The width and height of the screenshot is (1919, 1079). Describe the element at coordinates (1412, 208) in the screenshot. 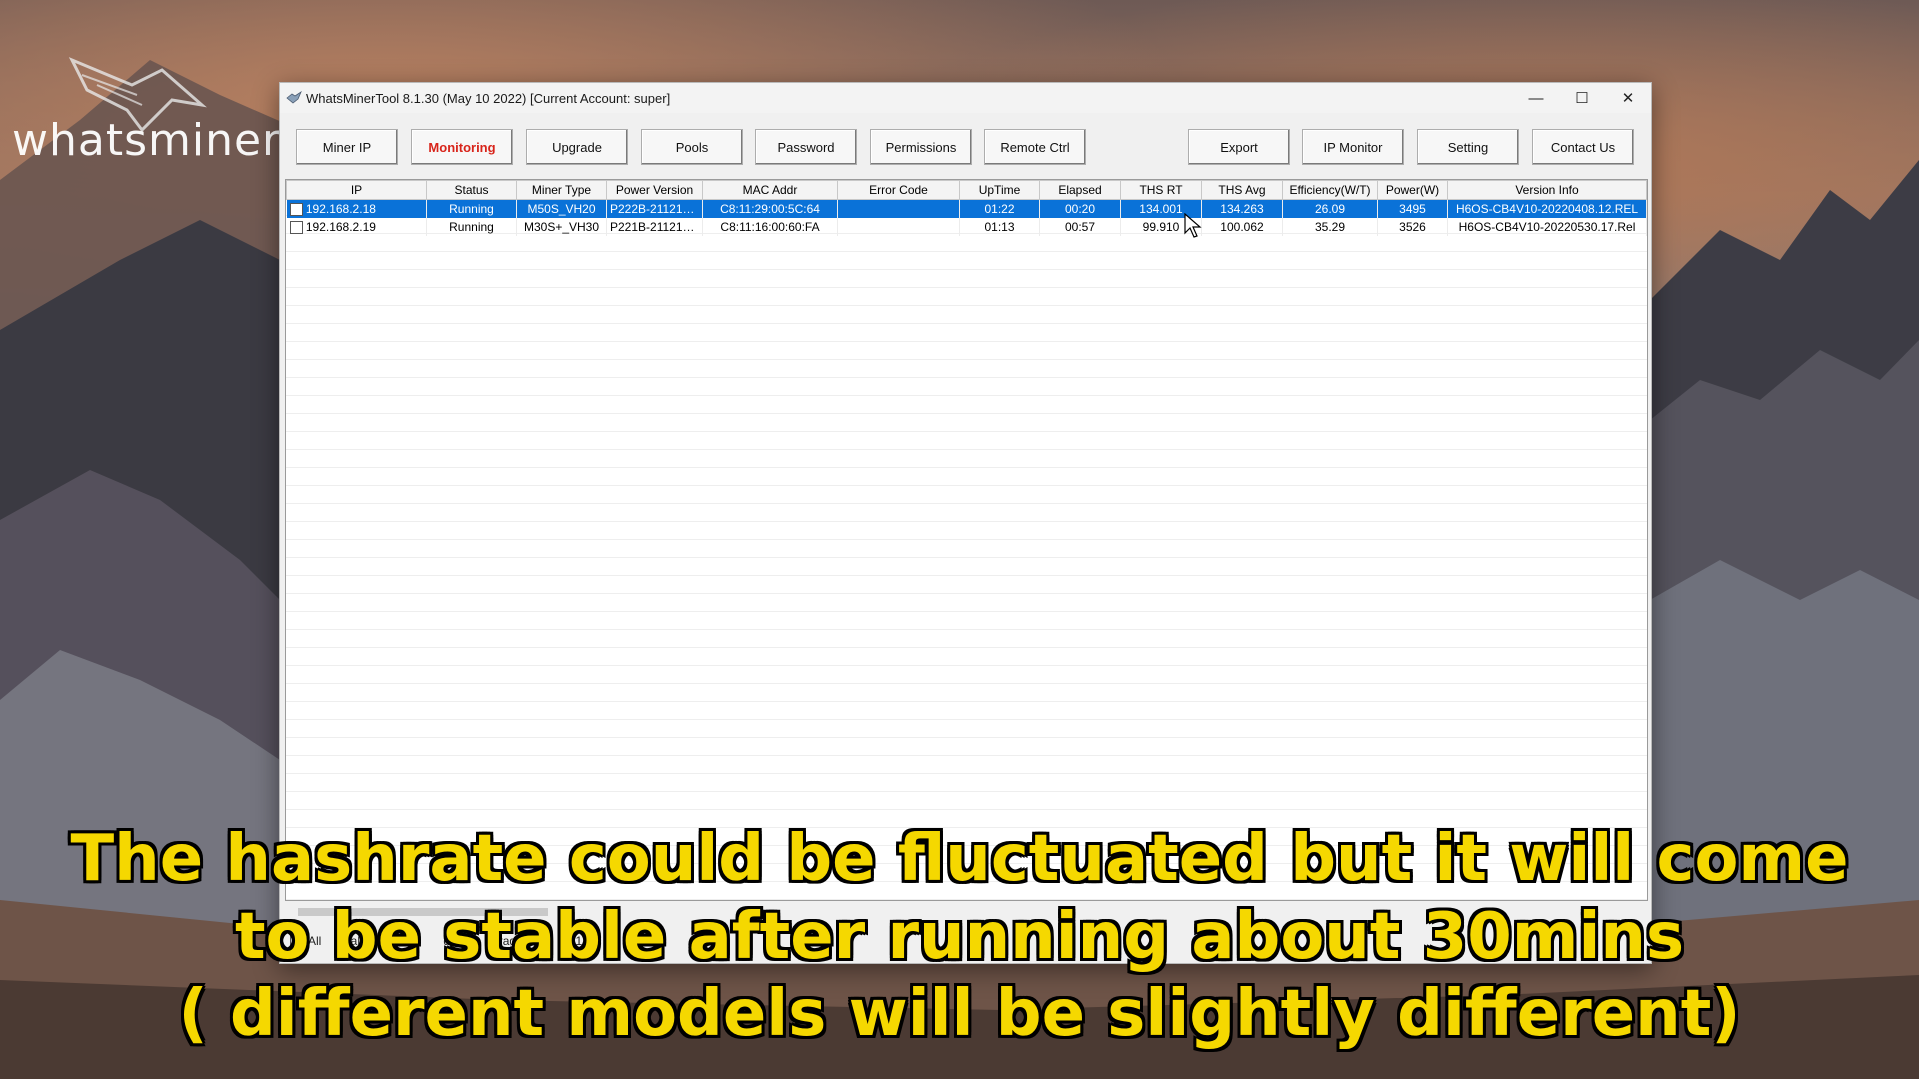

I see `power-cell: 3495` at that location.